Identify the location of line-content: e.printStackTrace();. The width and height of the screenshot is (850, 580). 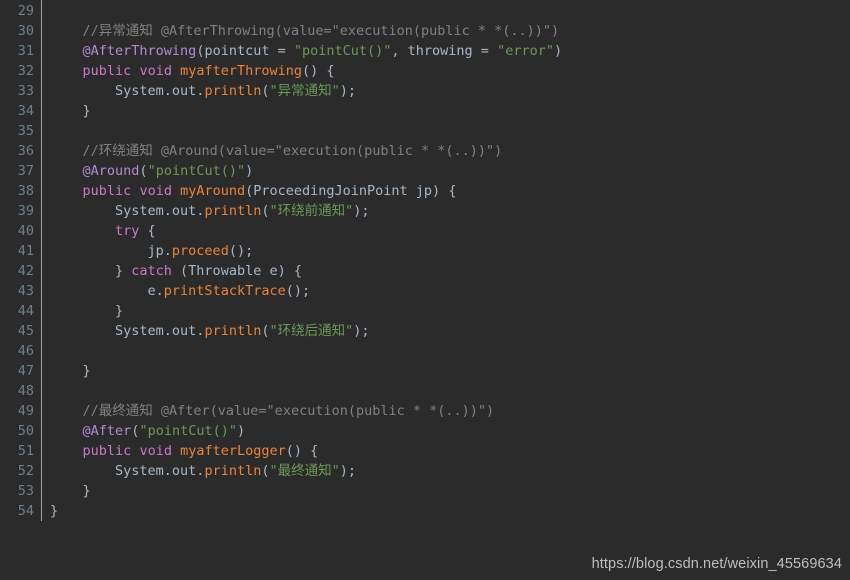
(446, 291).